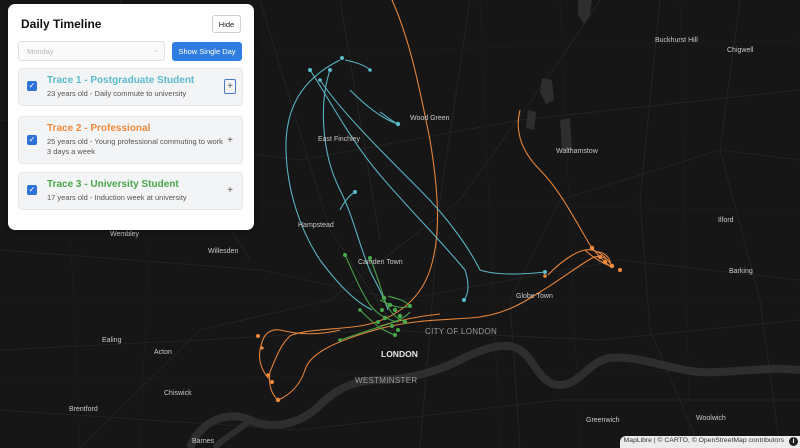 The image size is (800, 448). I want to click on day-select-value: Monday, so click(40, 51).